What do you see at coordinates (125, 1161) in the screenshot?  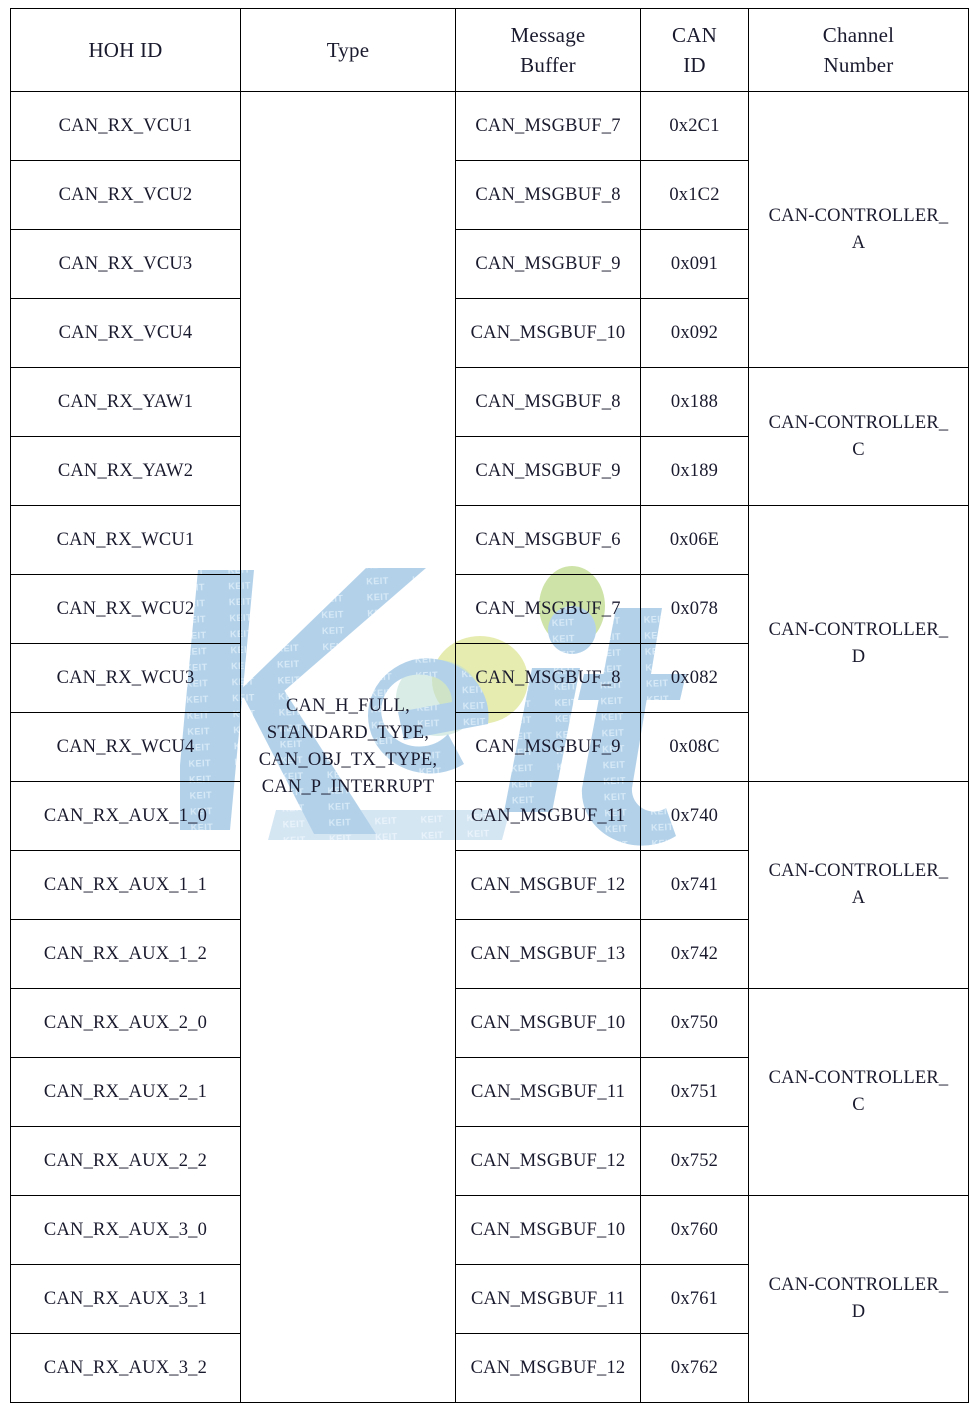 I see `cell-hoh-id: CAN_RX_AUX_2_2` at bounding box center [125, 1161].